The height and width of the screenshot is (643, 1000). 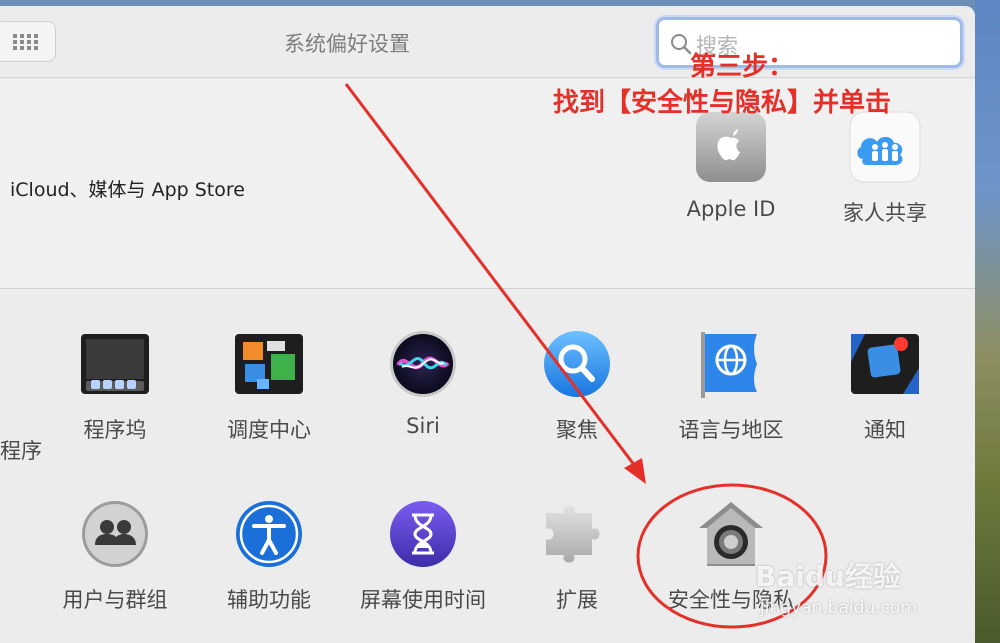 What do you see at coordinates (828, 576) in the screenshot?
I see `watermark-brand: Baidu经验` at bounding box center [828, 576].